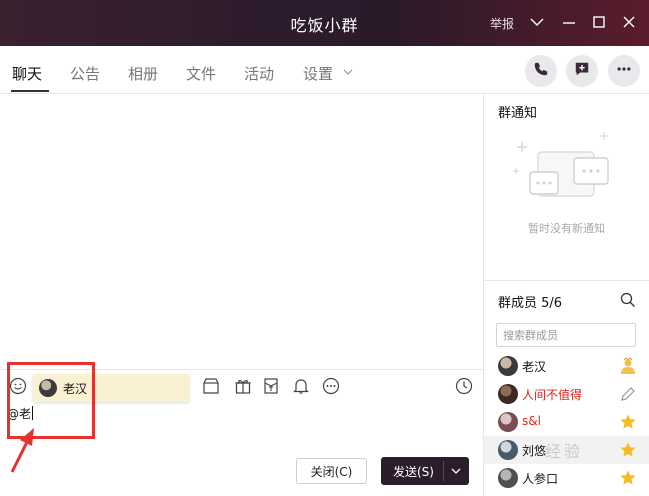 The height and width of the screenshot is (496, 649). What do you see at coordinates (531, 421) in the screenshot?
I see `member-name: s&l` at bounding box center [531, 421].